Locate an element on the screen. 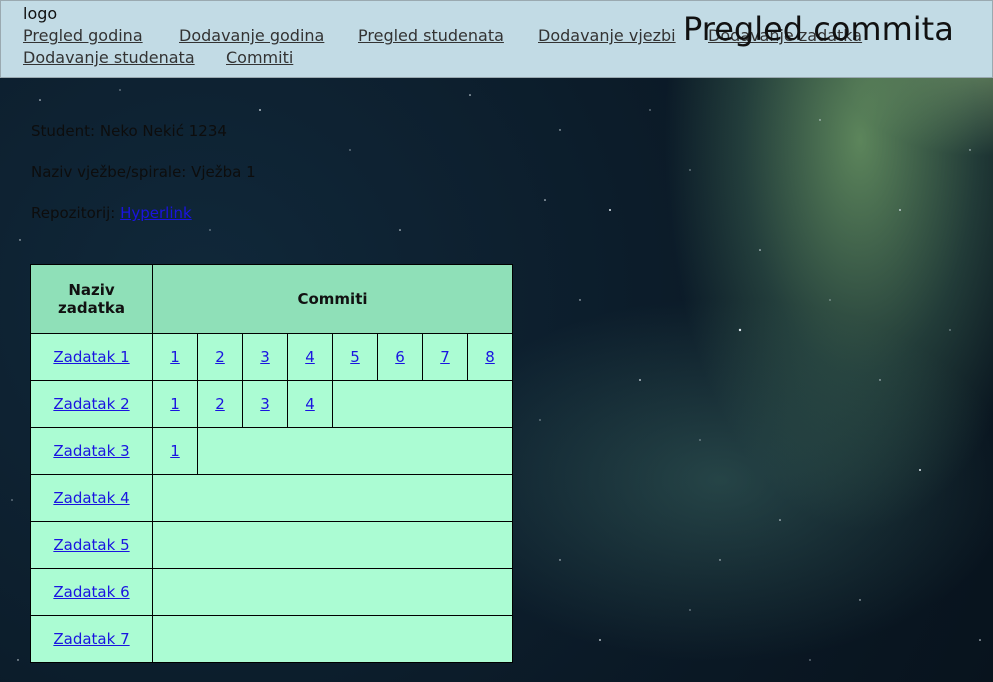 This screenshot has height=682, width=993. task-link: Zadatak 5 is located at coordinates (91, 545).